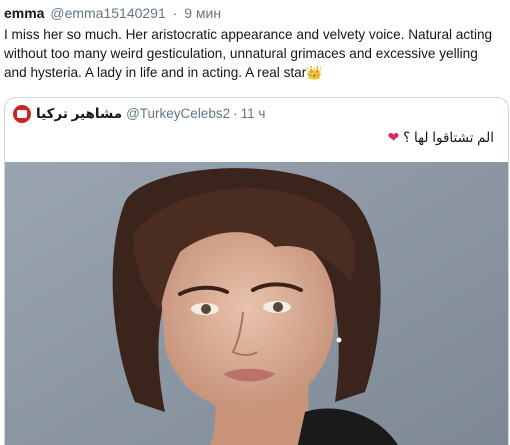 This screenshot has height=445, width=510. Describe the element at coordinates (178, 114) in the screenshot. I see `quoted-author-handle: @TurkeyCelebs2` at that location.